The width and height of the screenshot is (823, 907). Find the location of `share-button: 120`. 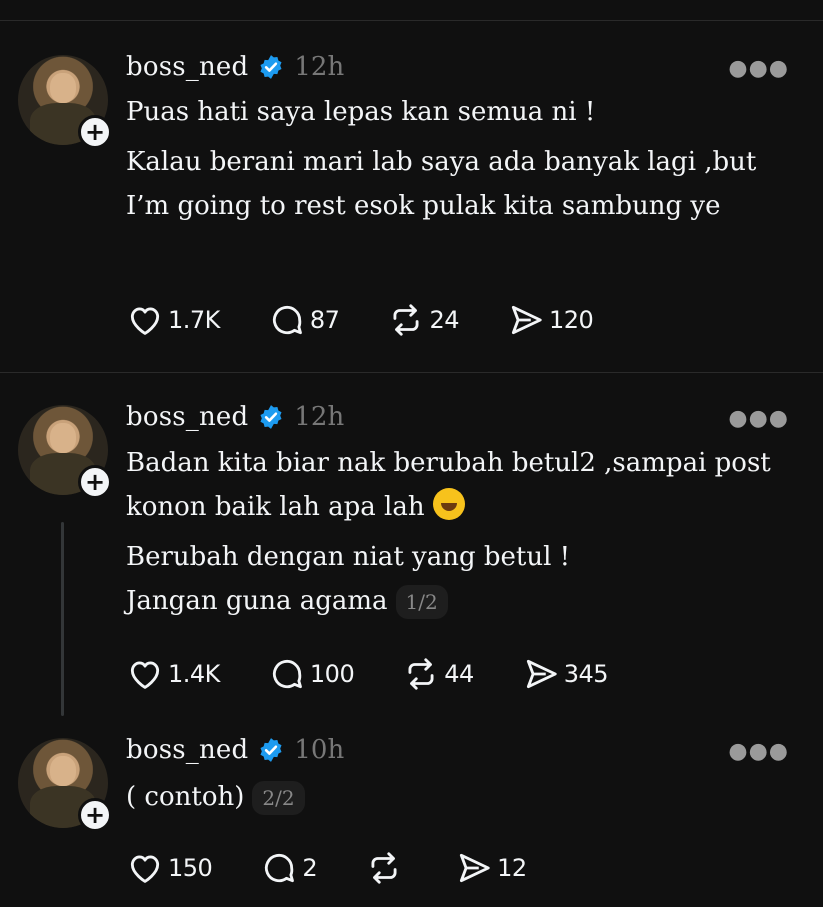

share-button: 120 is located at coordinates (550, 320).